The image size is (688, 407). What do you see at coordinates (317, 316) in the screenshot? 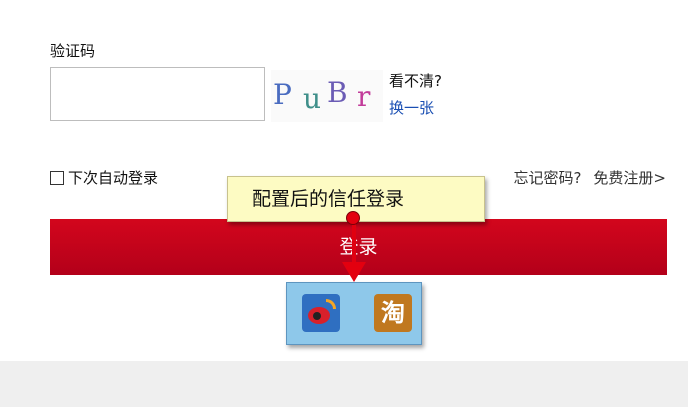
I see `weibo-eye-dot` at bounding box center [317, 316].